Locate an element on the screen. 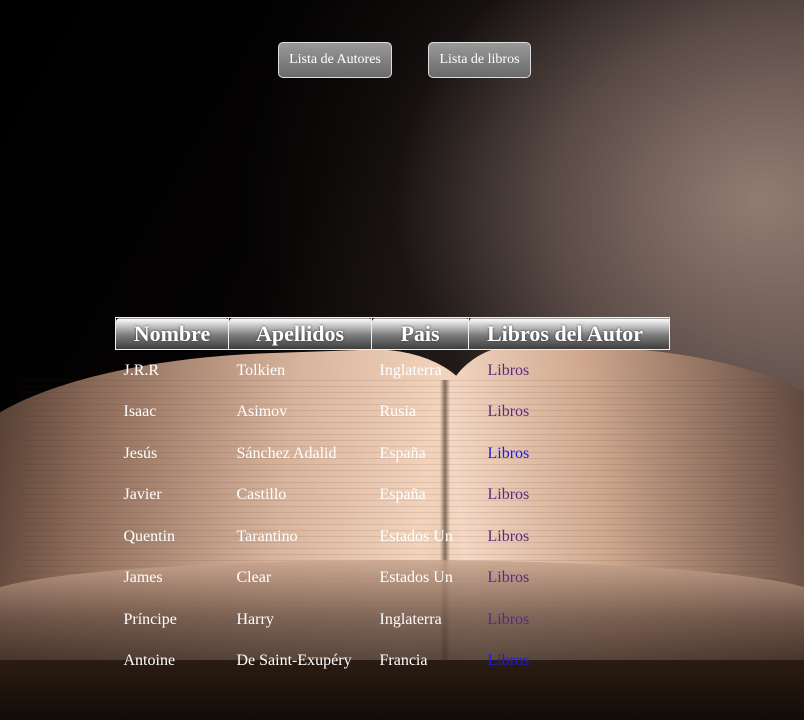 The width and height of the screenshot is (804, 720). table-row: J.R.R Tolkien Inglaterra Libros is located at coordinates (393, 371).